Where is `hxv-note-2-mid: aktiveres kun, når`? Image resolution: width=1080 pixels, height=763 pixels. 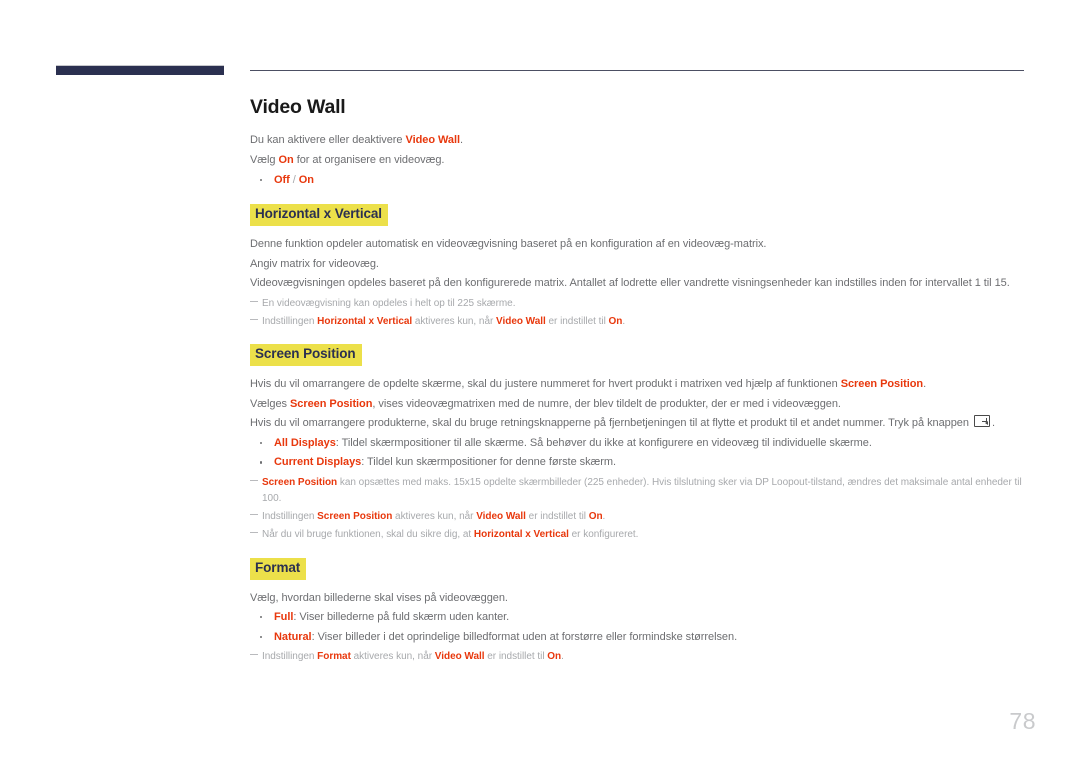
hxv-note-2-mid: aktiveres kun, når is located at coordinates (454, 321).